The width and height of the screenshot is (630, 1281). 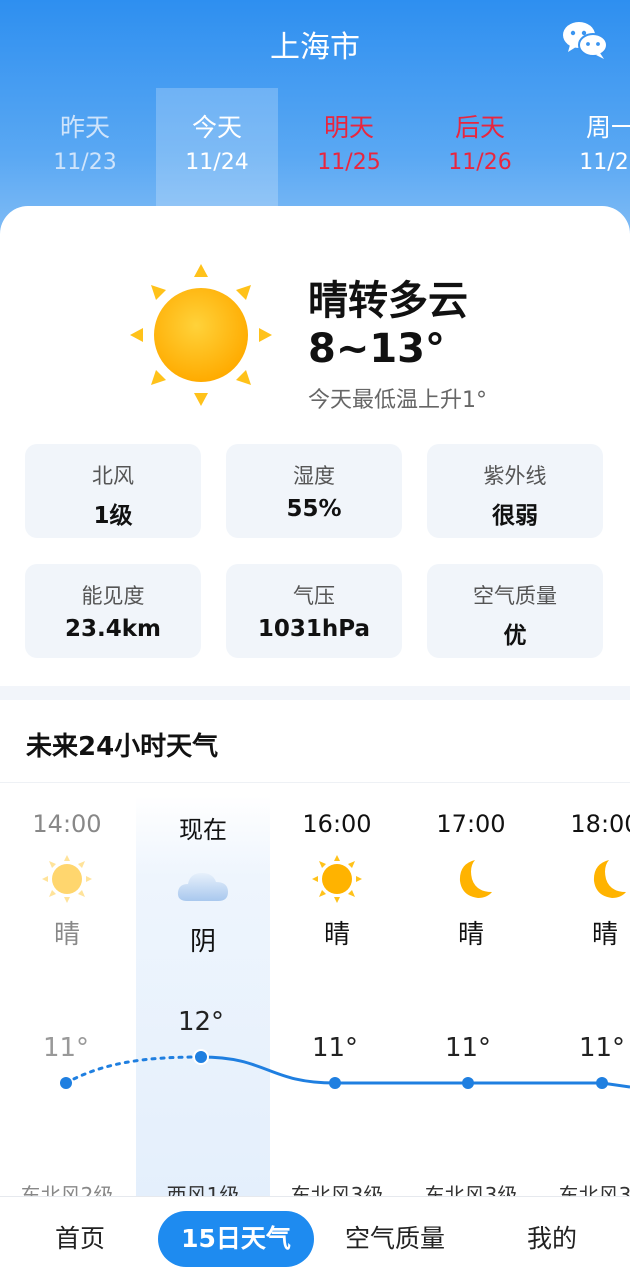 I want to click on divider, so click(x=315, y=782).